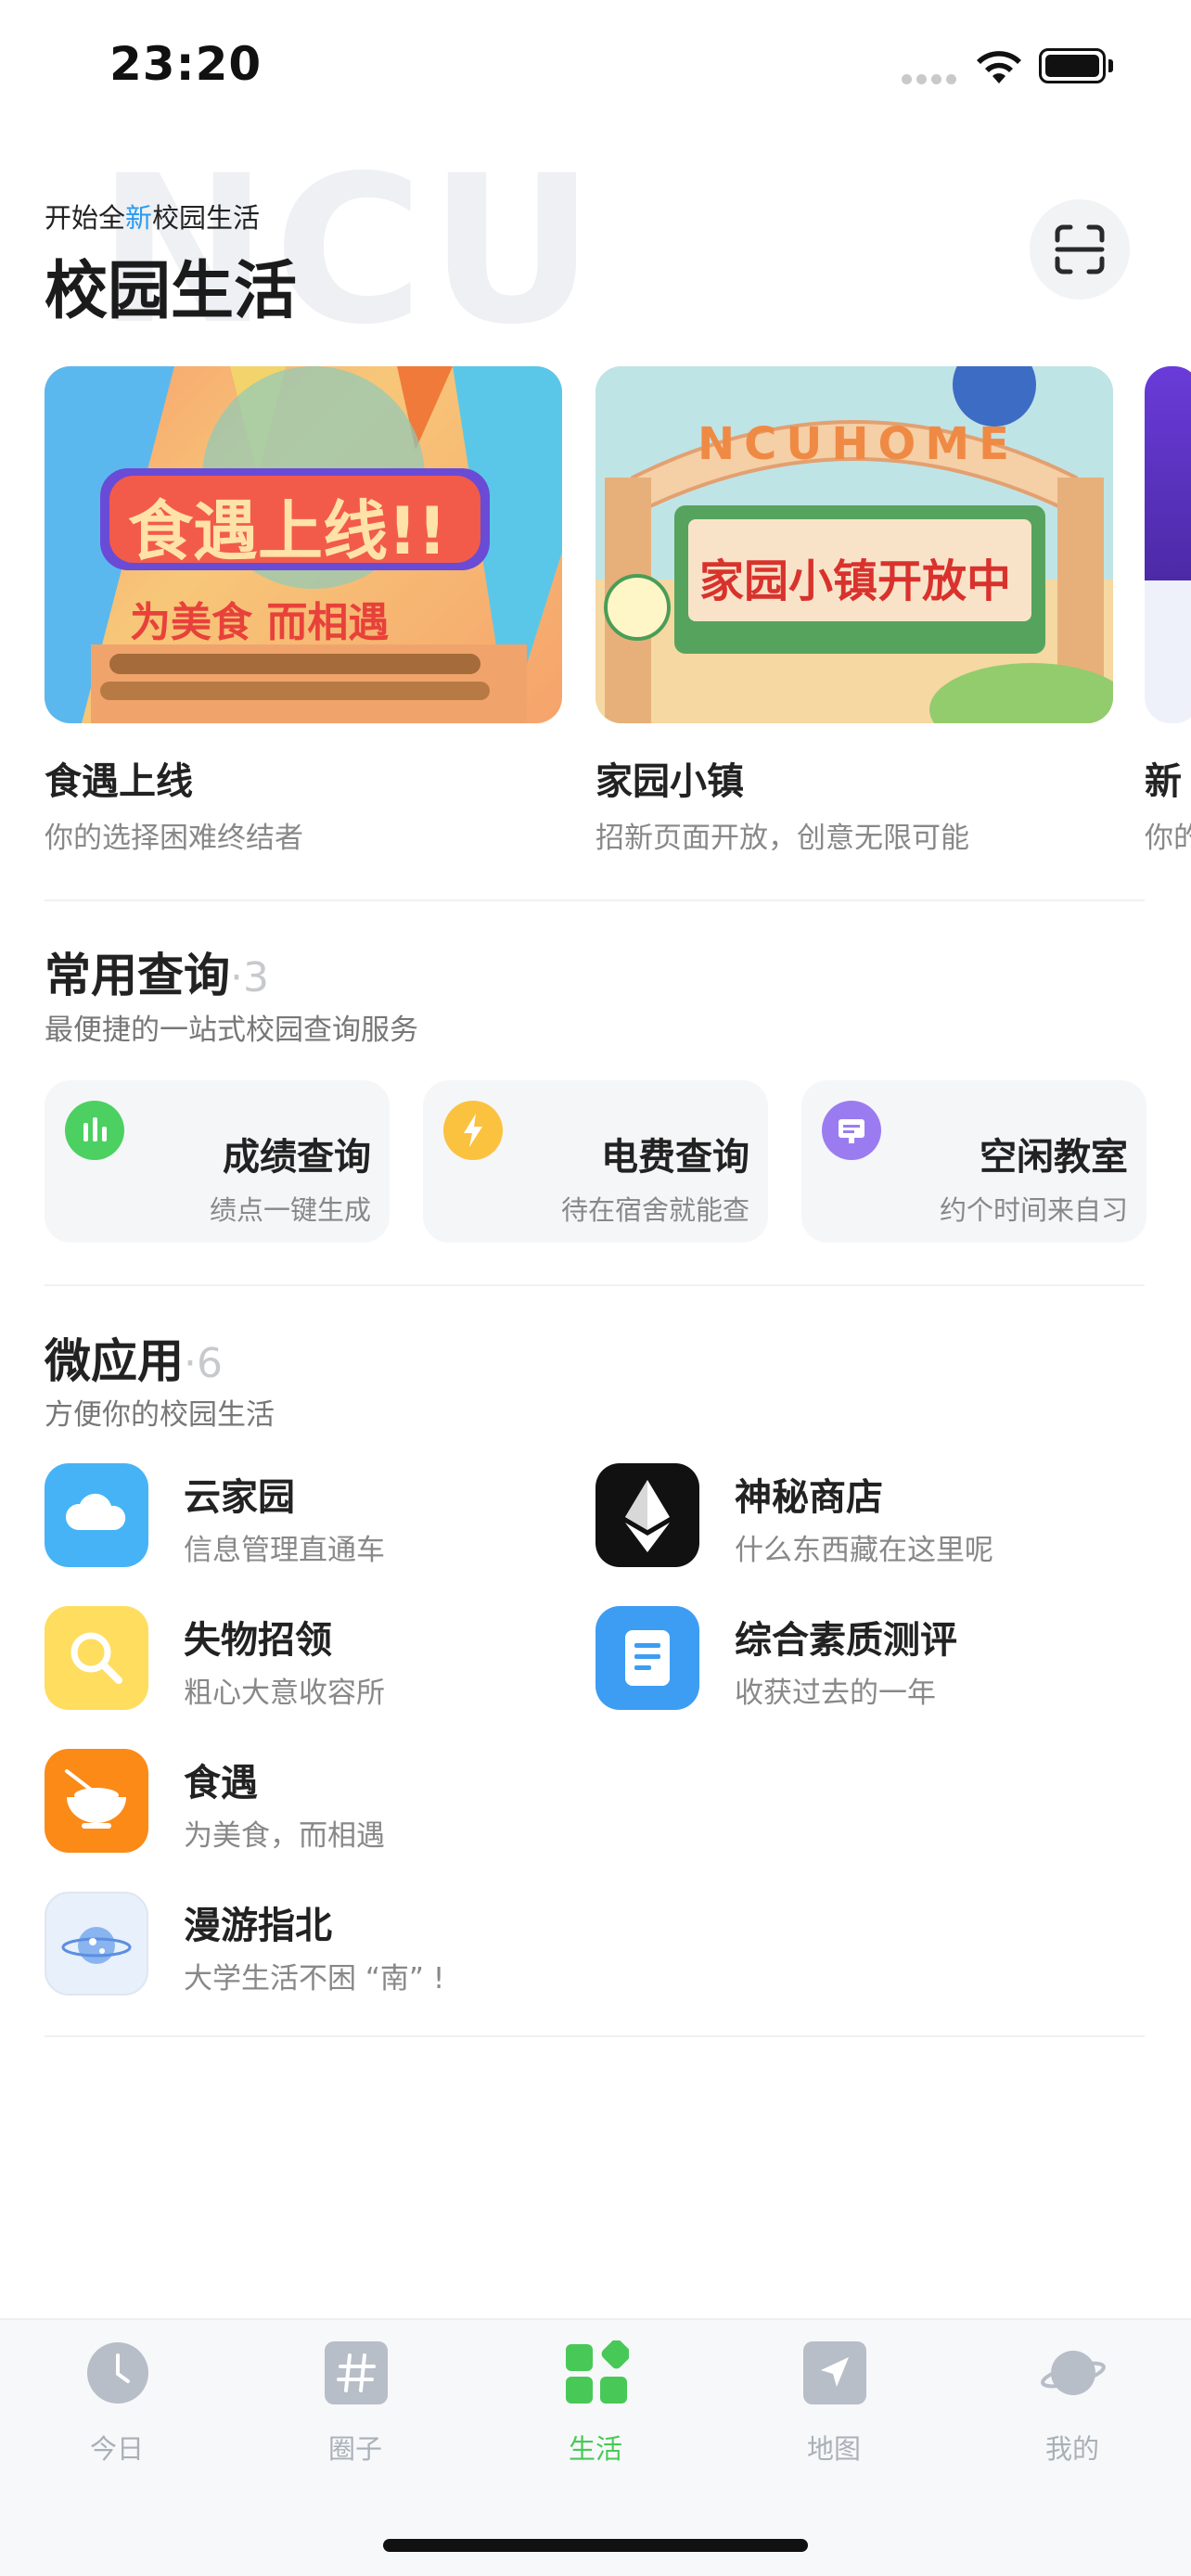  Describe the element at coordinates (1071, 2449) in the screenshot. I see `tab-label: 我的` at that location.